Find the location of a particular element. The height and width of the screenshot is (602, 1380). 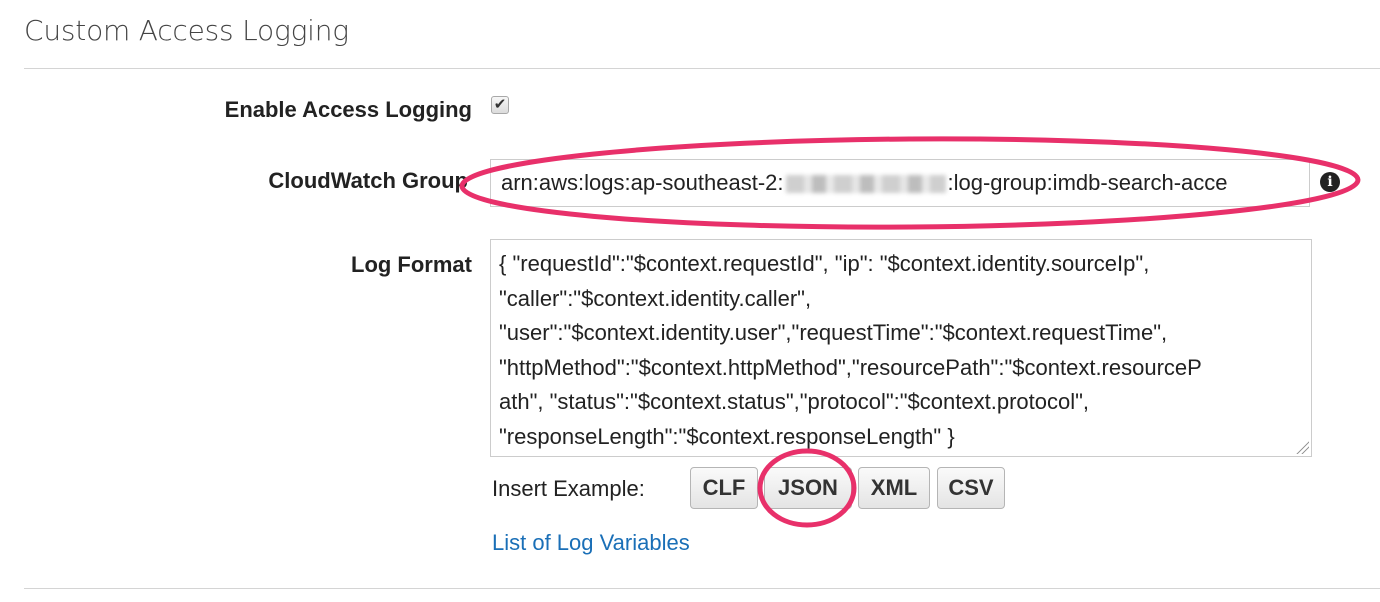

resize-grip-icon is located at coordinates (1302, 447).